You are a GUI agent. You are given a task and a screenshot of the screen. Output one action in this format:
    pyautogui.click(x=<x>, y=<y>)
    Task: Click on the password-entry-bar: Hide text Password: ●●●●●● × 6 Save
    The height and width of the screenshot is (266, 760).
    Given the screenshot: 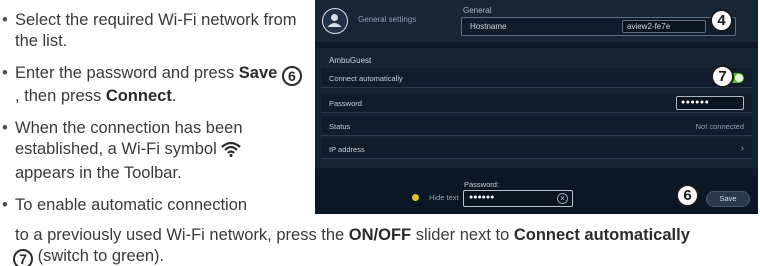 What is the action you would take?
    pyautogui.click(x=536, y=195)
    